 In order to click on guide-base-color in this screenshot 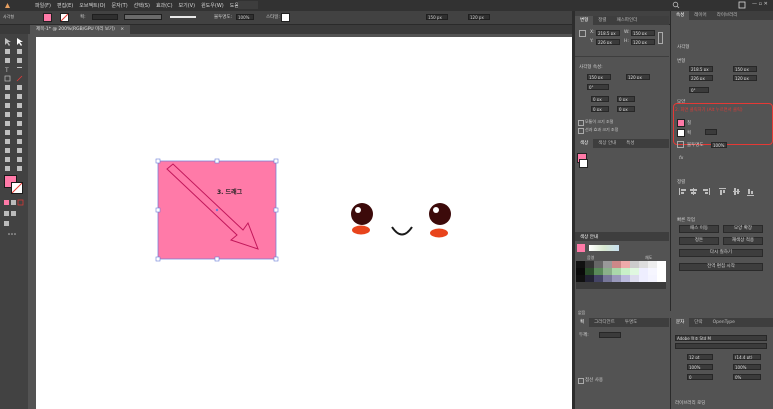, I will do `click(581, 248)`.